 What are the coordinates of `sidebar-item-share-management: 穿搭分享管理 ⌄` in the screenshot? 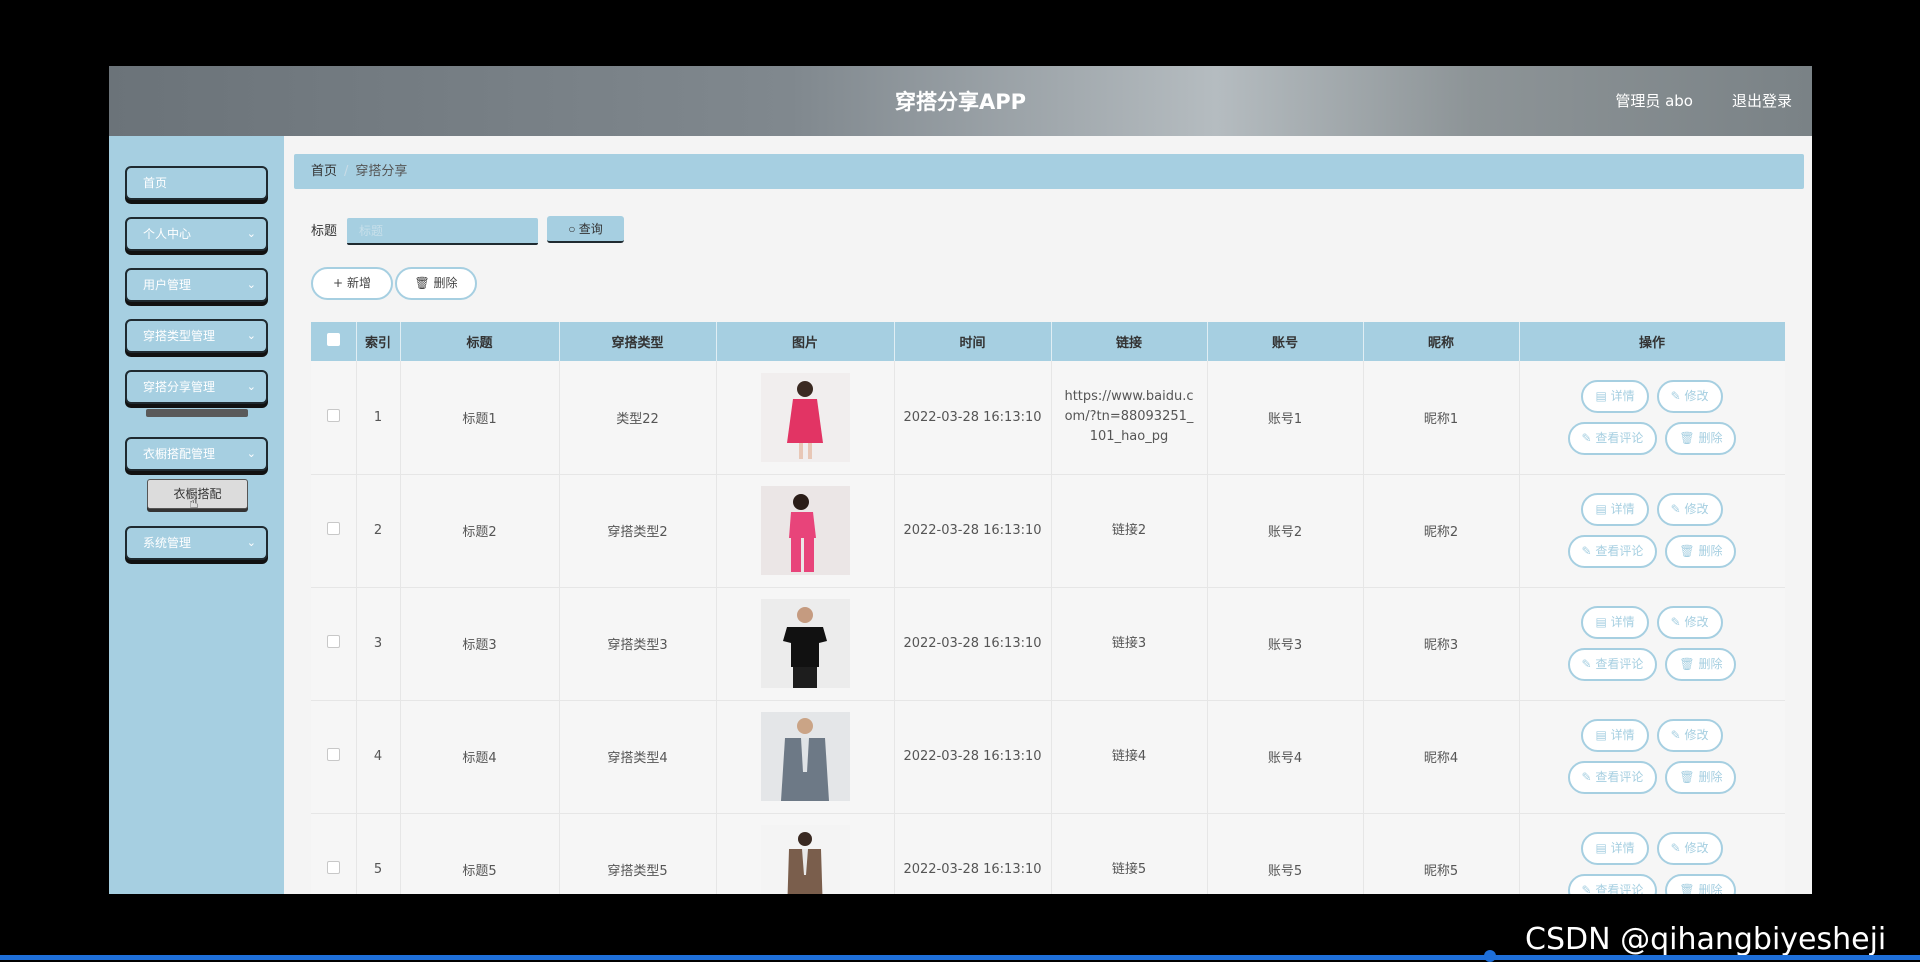 It's located at (196, 387).